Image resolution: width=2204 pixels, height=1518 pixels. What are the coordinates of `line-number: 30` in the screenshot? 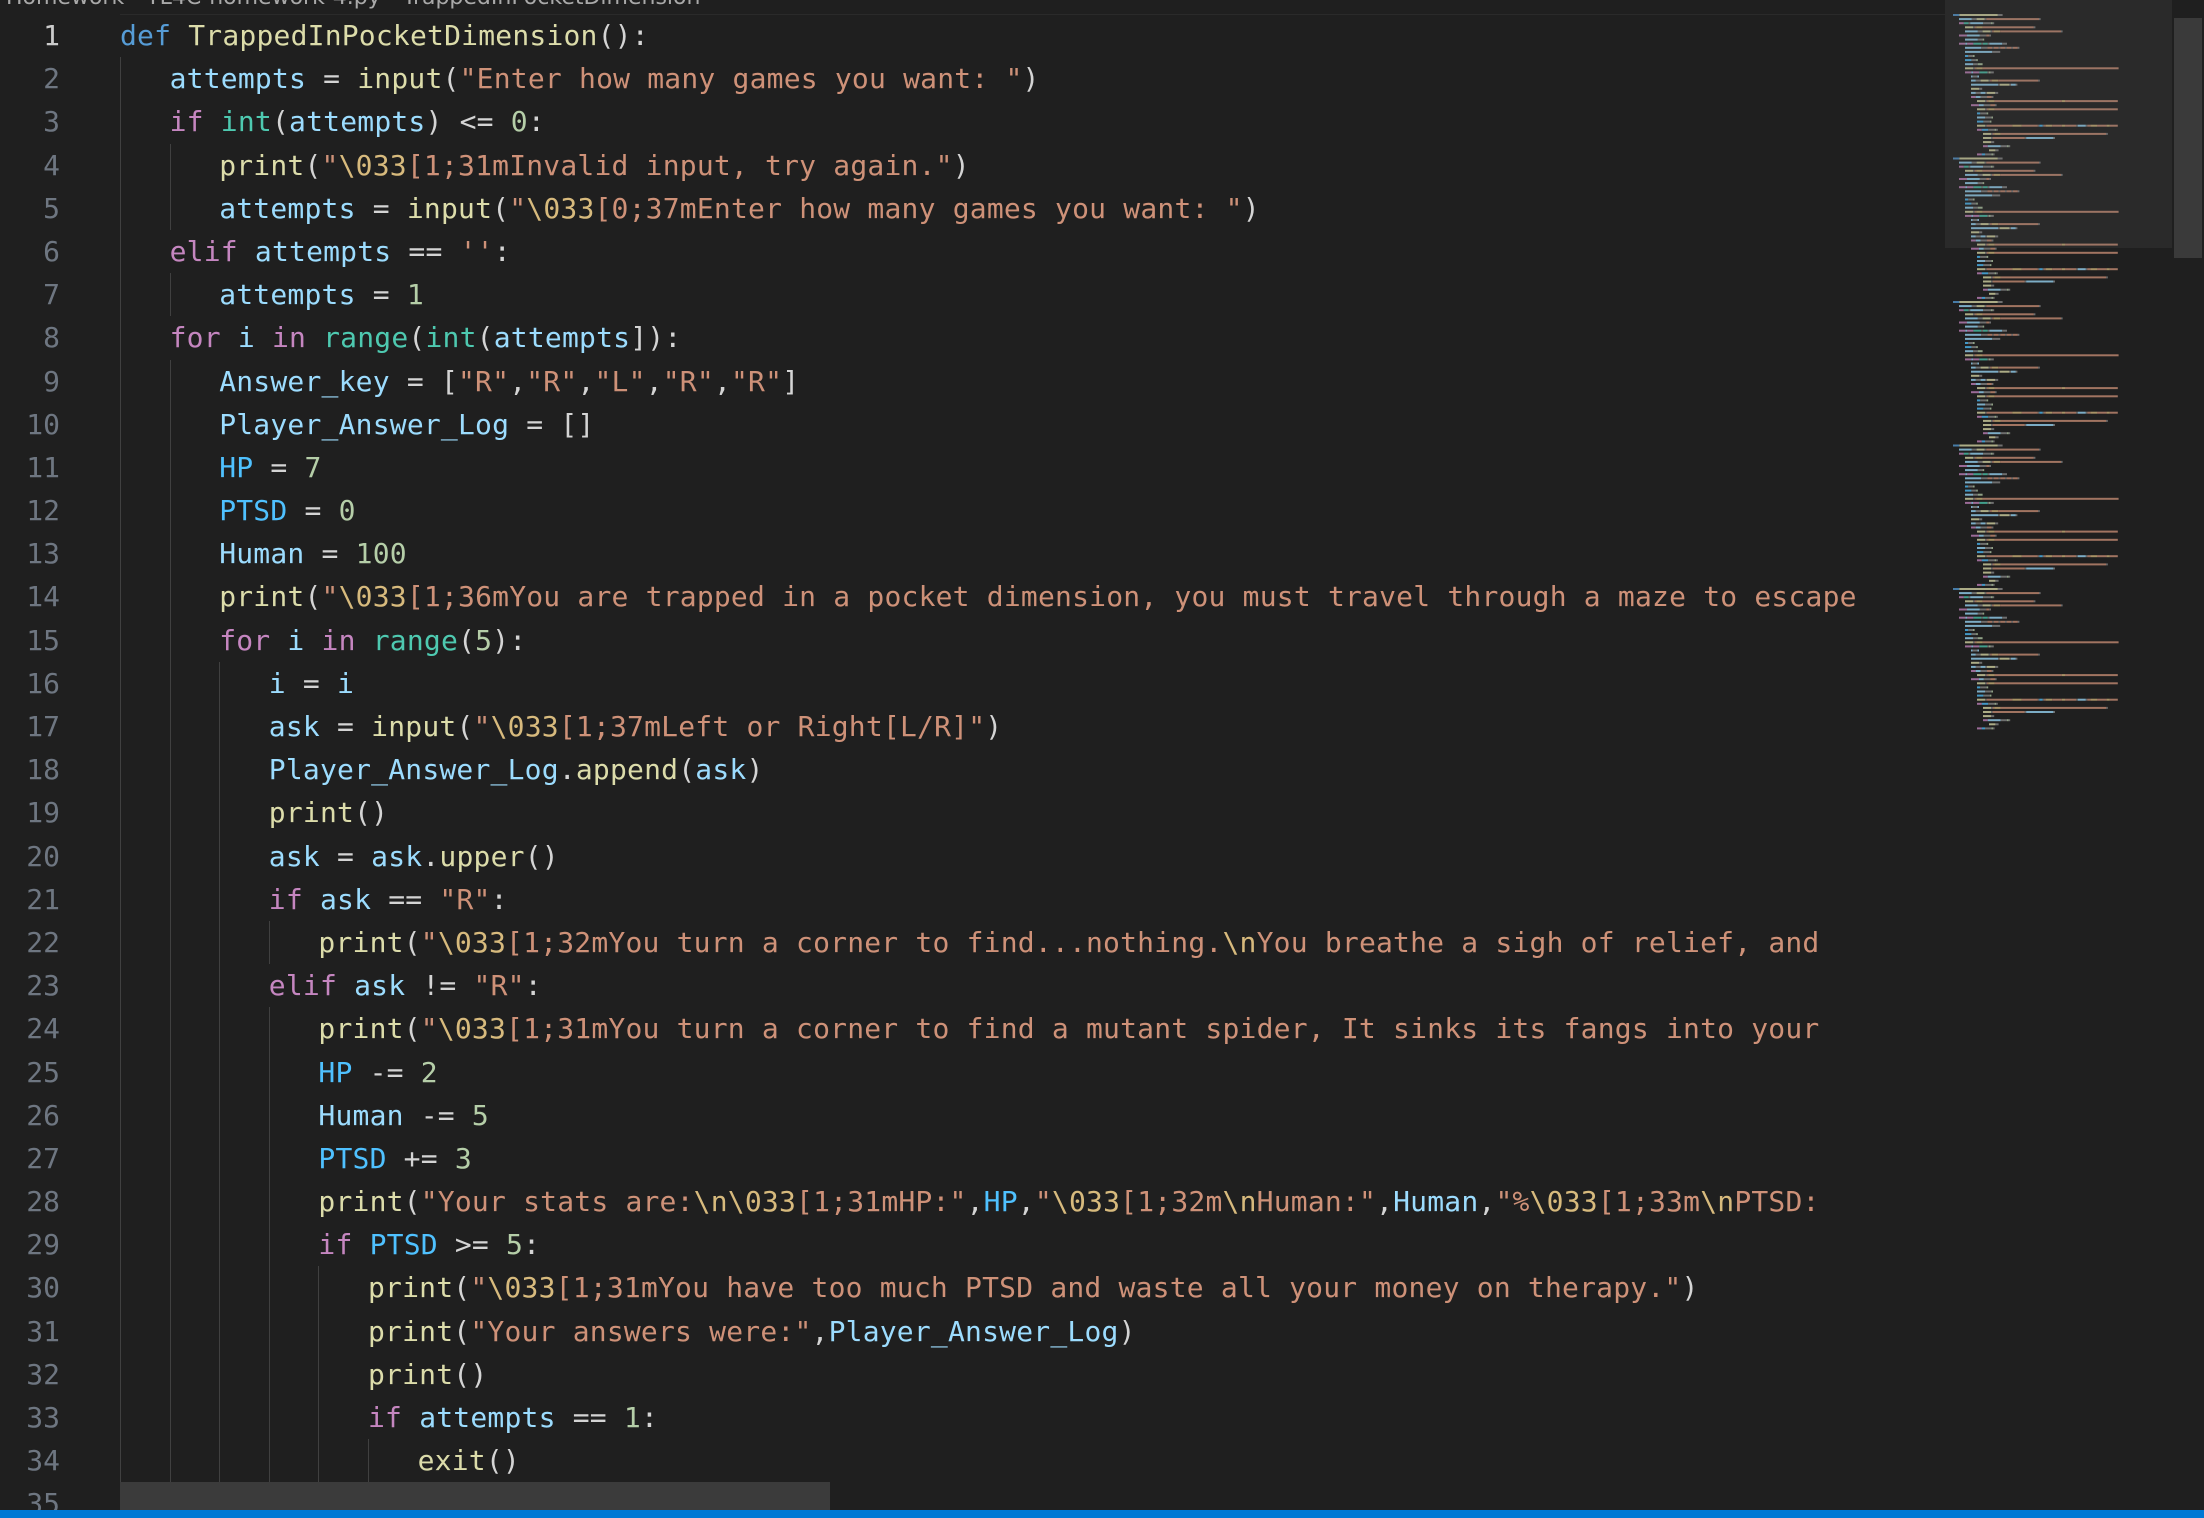 It's located at (30, 1287).